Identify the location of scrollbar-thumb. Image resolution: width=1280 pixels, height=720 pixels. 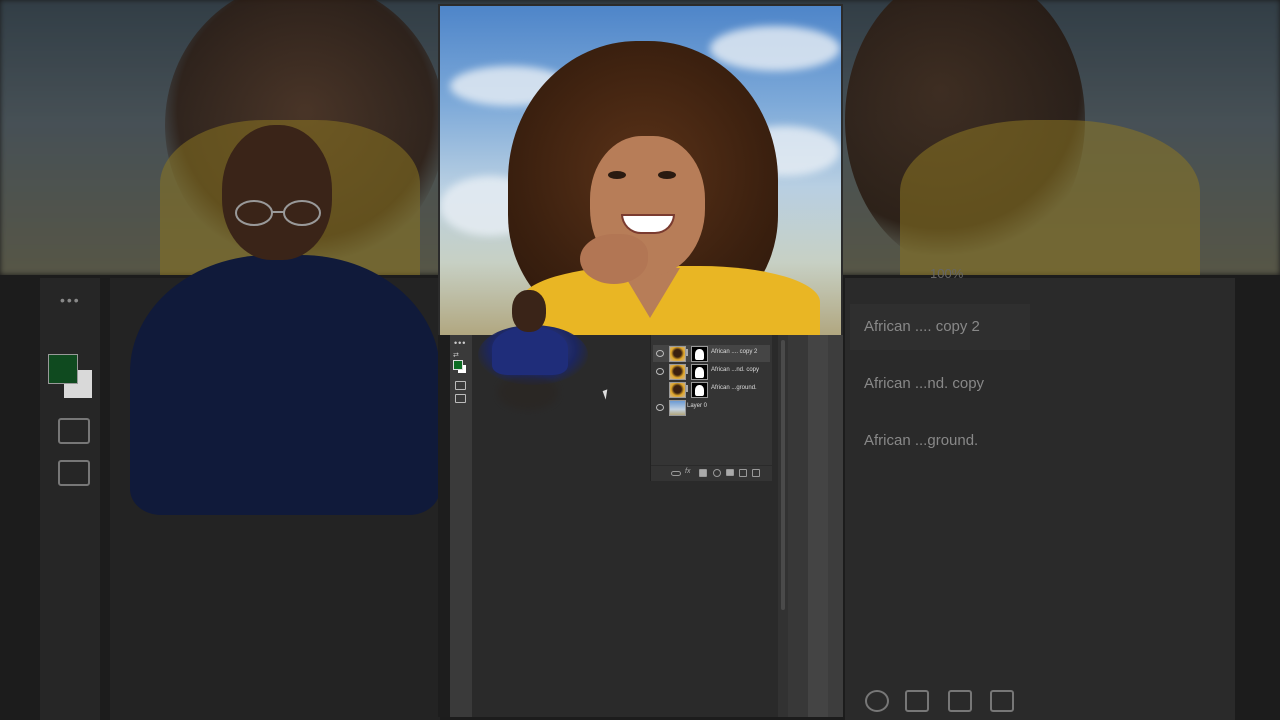
(783, 475).